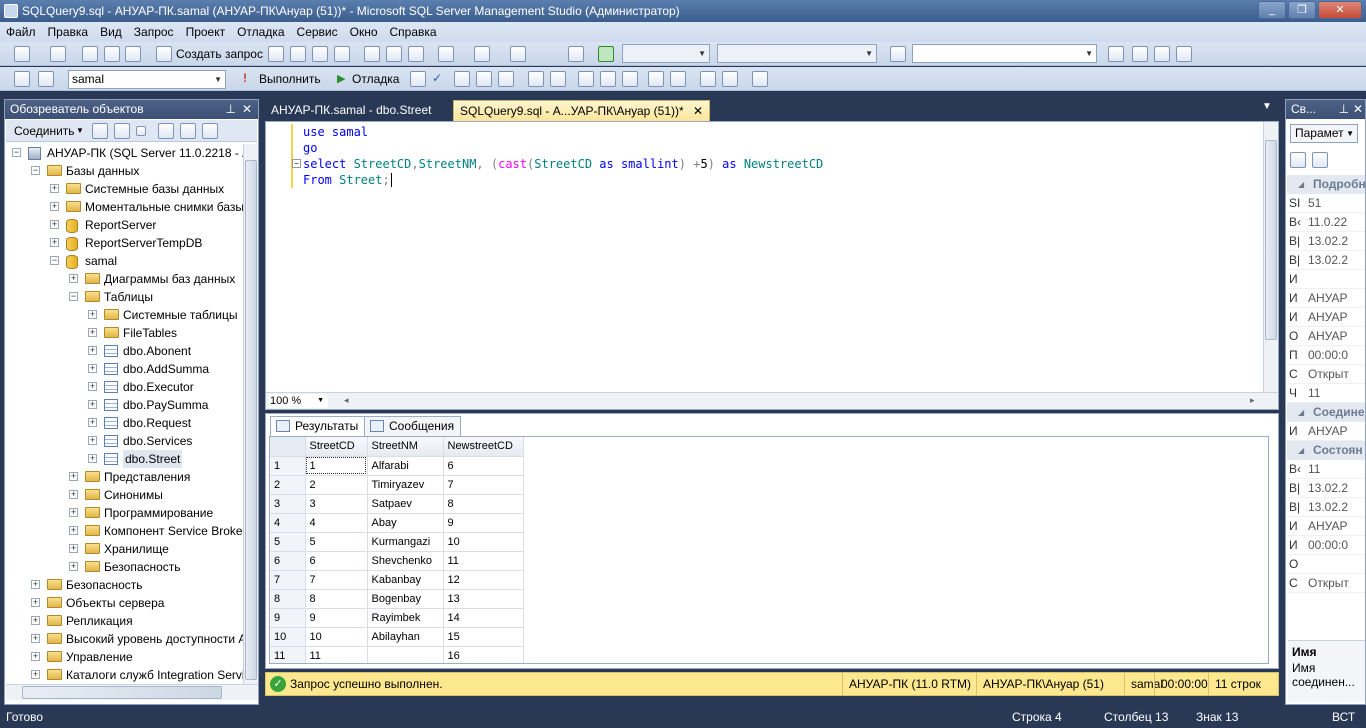 The height and width of the screenshot is (728, 1366). I want to click on sort-alpha-icon, so click(1320, 160).